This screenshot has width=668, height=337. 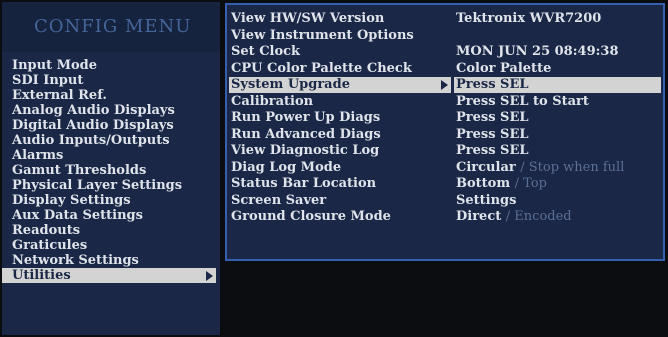 I want to click on submenu-row-value: Color Palette, so click(x=503, y=69).